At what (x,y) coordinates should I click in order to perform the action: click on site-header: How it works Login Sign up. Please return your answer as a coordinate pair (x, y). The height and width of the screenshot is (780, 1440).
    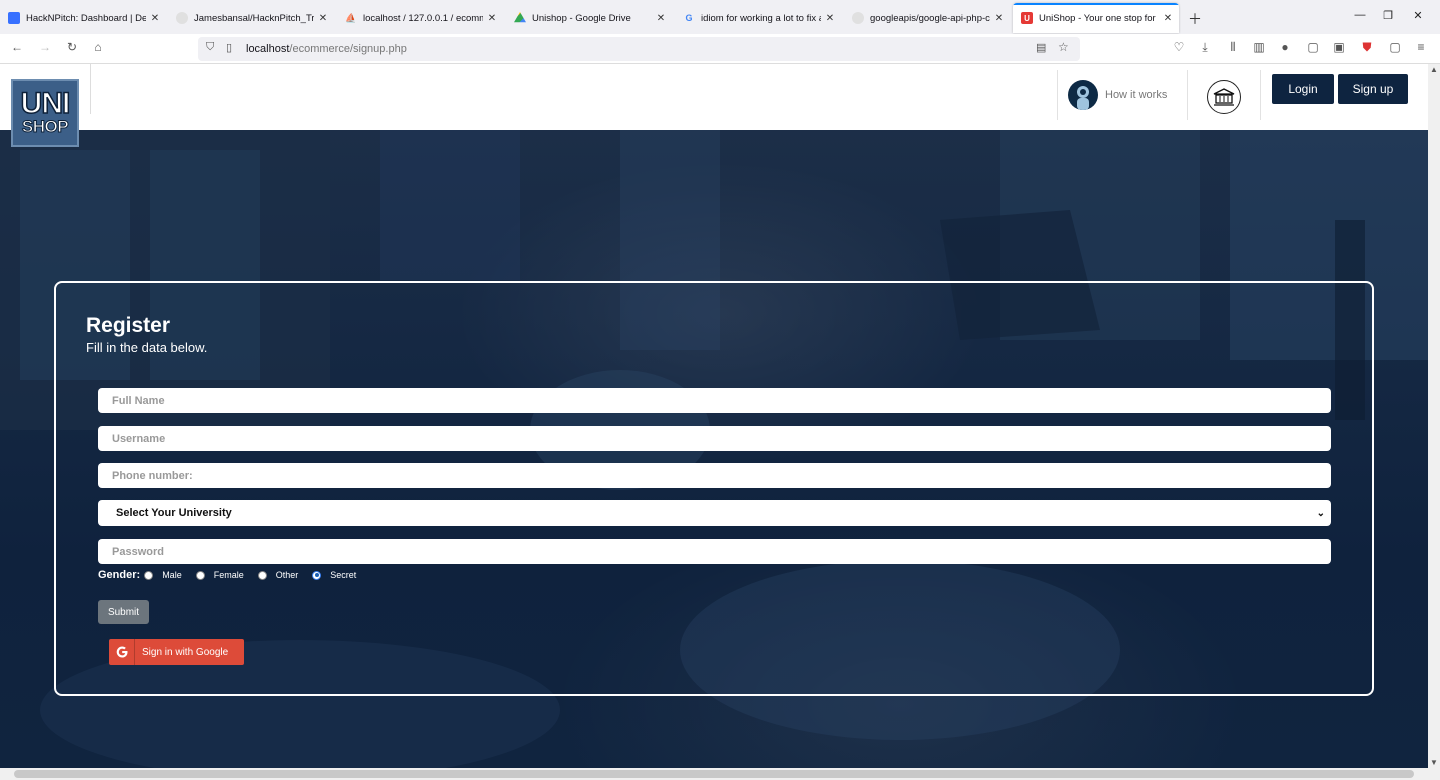
    Looking at the image, I should click on (714, 97).